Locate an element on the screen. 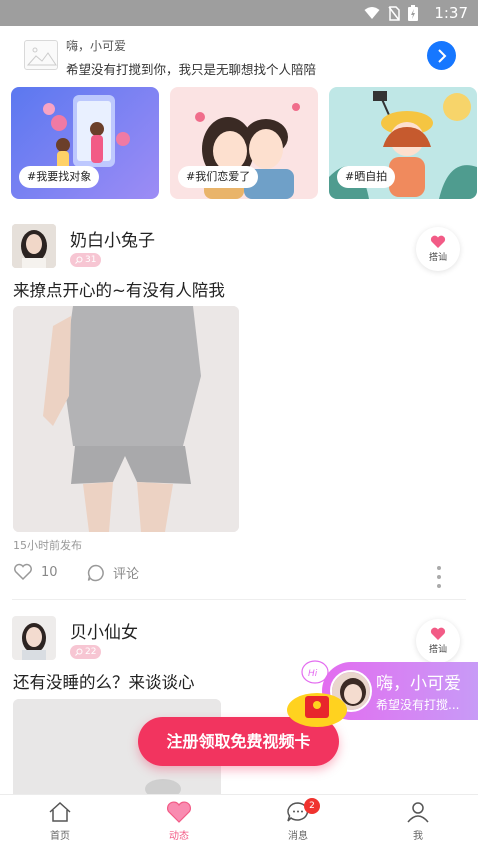 This screenshot has height=849, width=478. badge-count: 31 is located at coordinates (91, 260).